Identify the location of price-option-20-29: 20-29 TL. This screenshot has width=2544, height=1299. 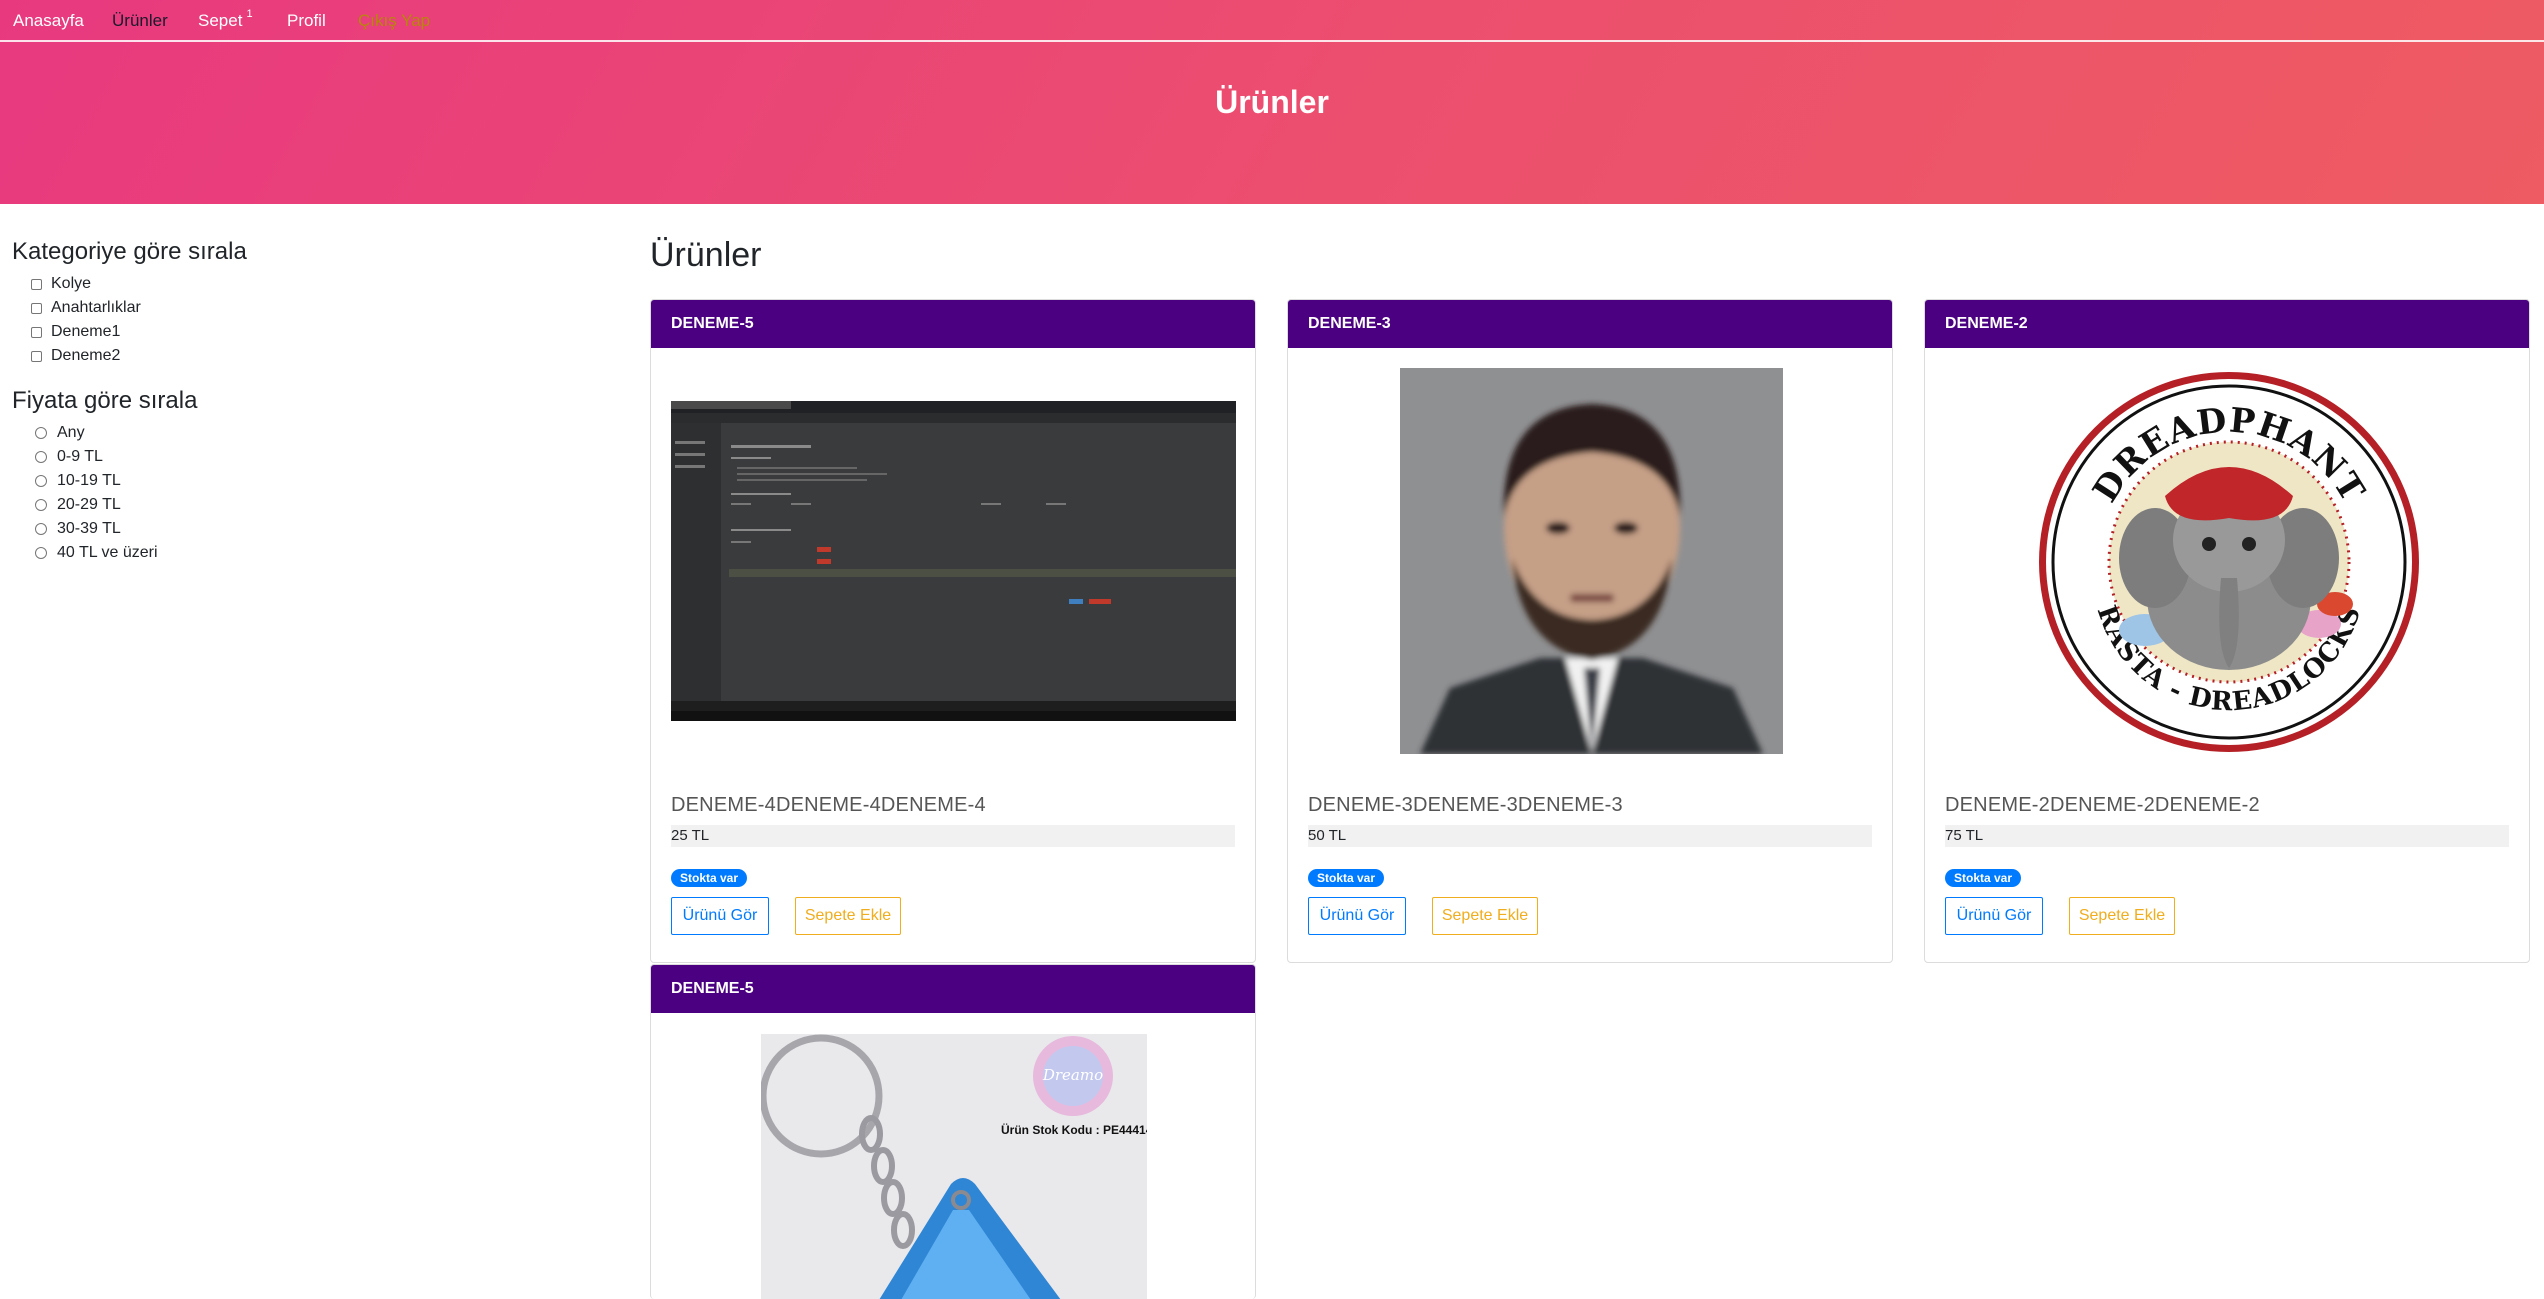
(78, 505).